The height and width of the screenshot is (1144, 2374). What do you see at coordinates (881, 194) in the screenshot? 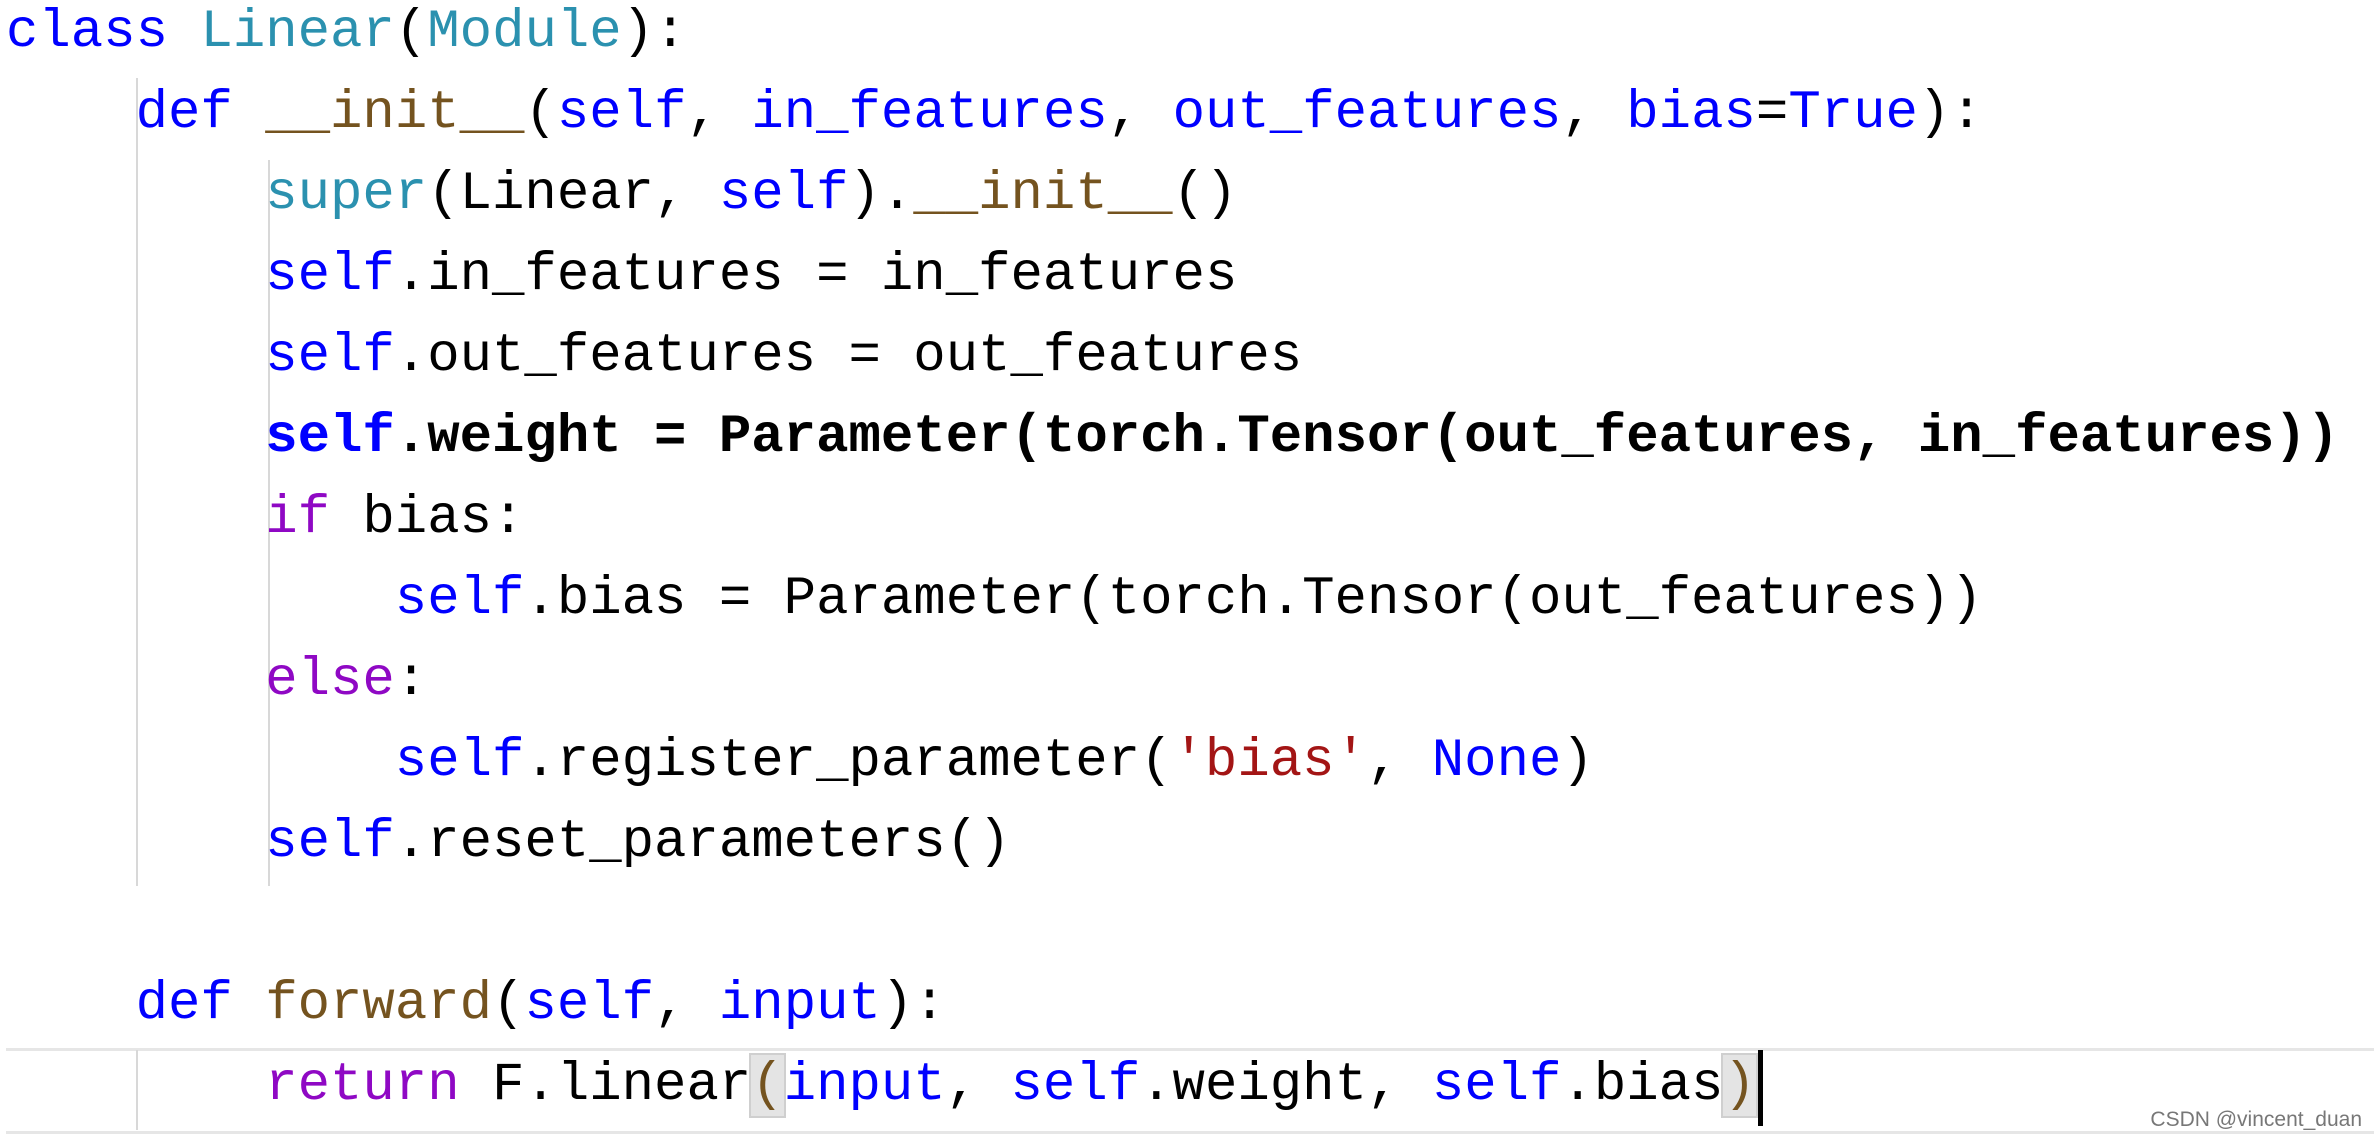
I see `code-token: ).` at bounding box center [881, 194].